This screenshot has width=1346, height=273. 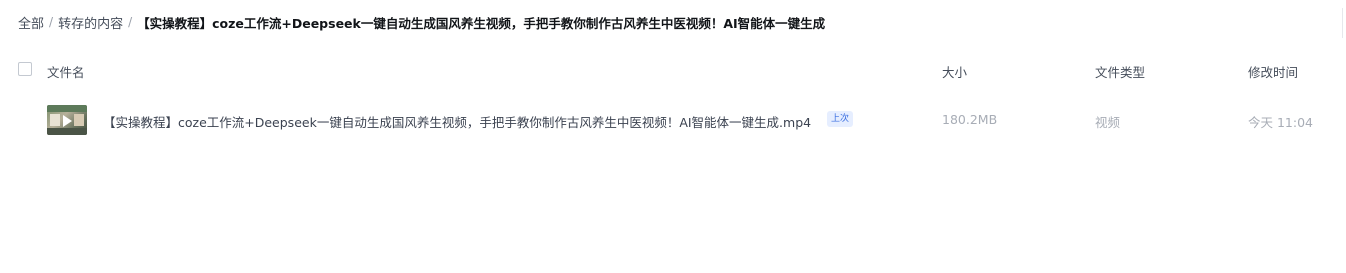 What do you see at coordinates (1108, 122) in the screenshot?
I see `file-type: 视频` at bounding box center [1108, 122].